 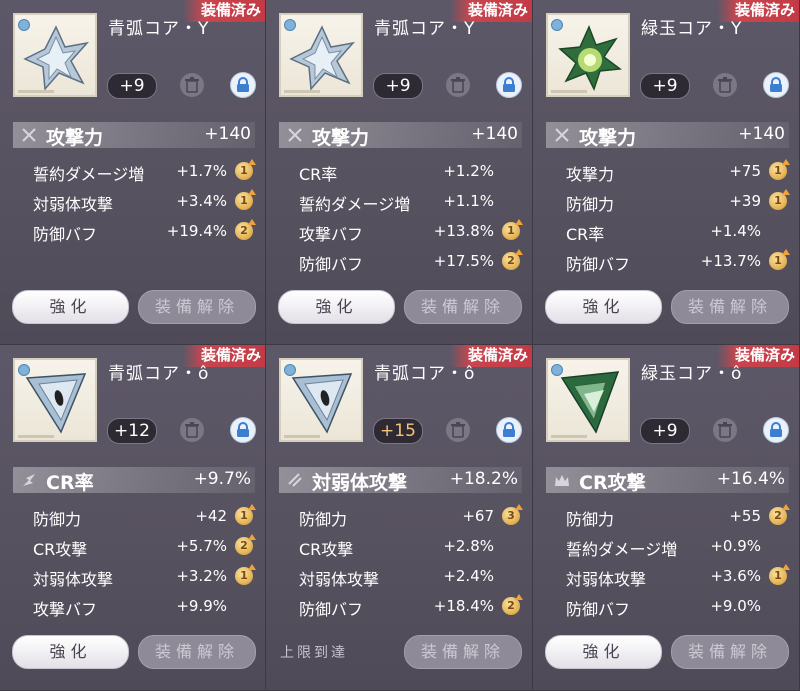 I want to click on main-stat: 対弱体攻撃 +18.2%, so click(x=400, y=480).